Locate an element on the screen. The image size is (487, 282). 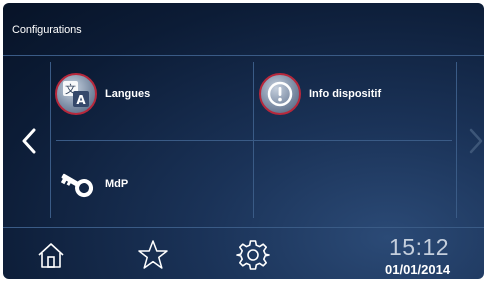
tile-label-info-dispositif: Info dispositif is located at coordinates (345, 94).